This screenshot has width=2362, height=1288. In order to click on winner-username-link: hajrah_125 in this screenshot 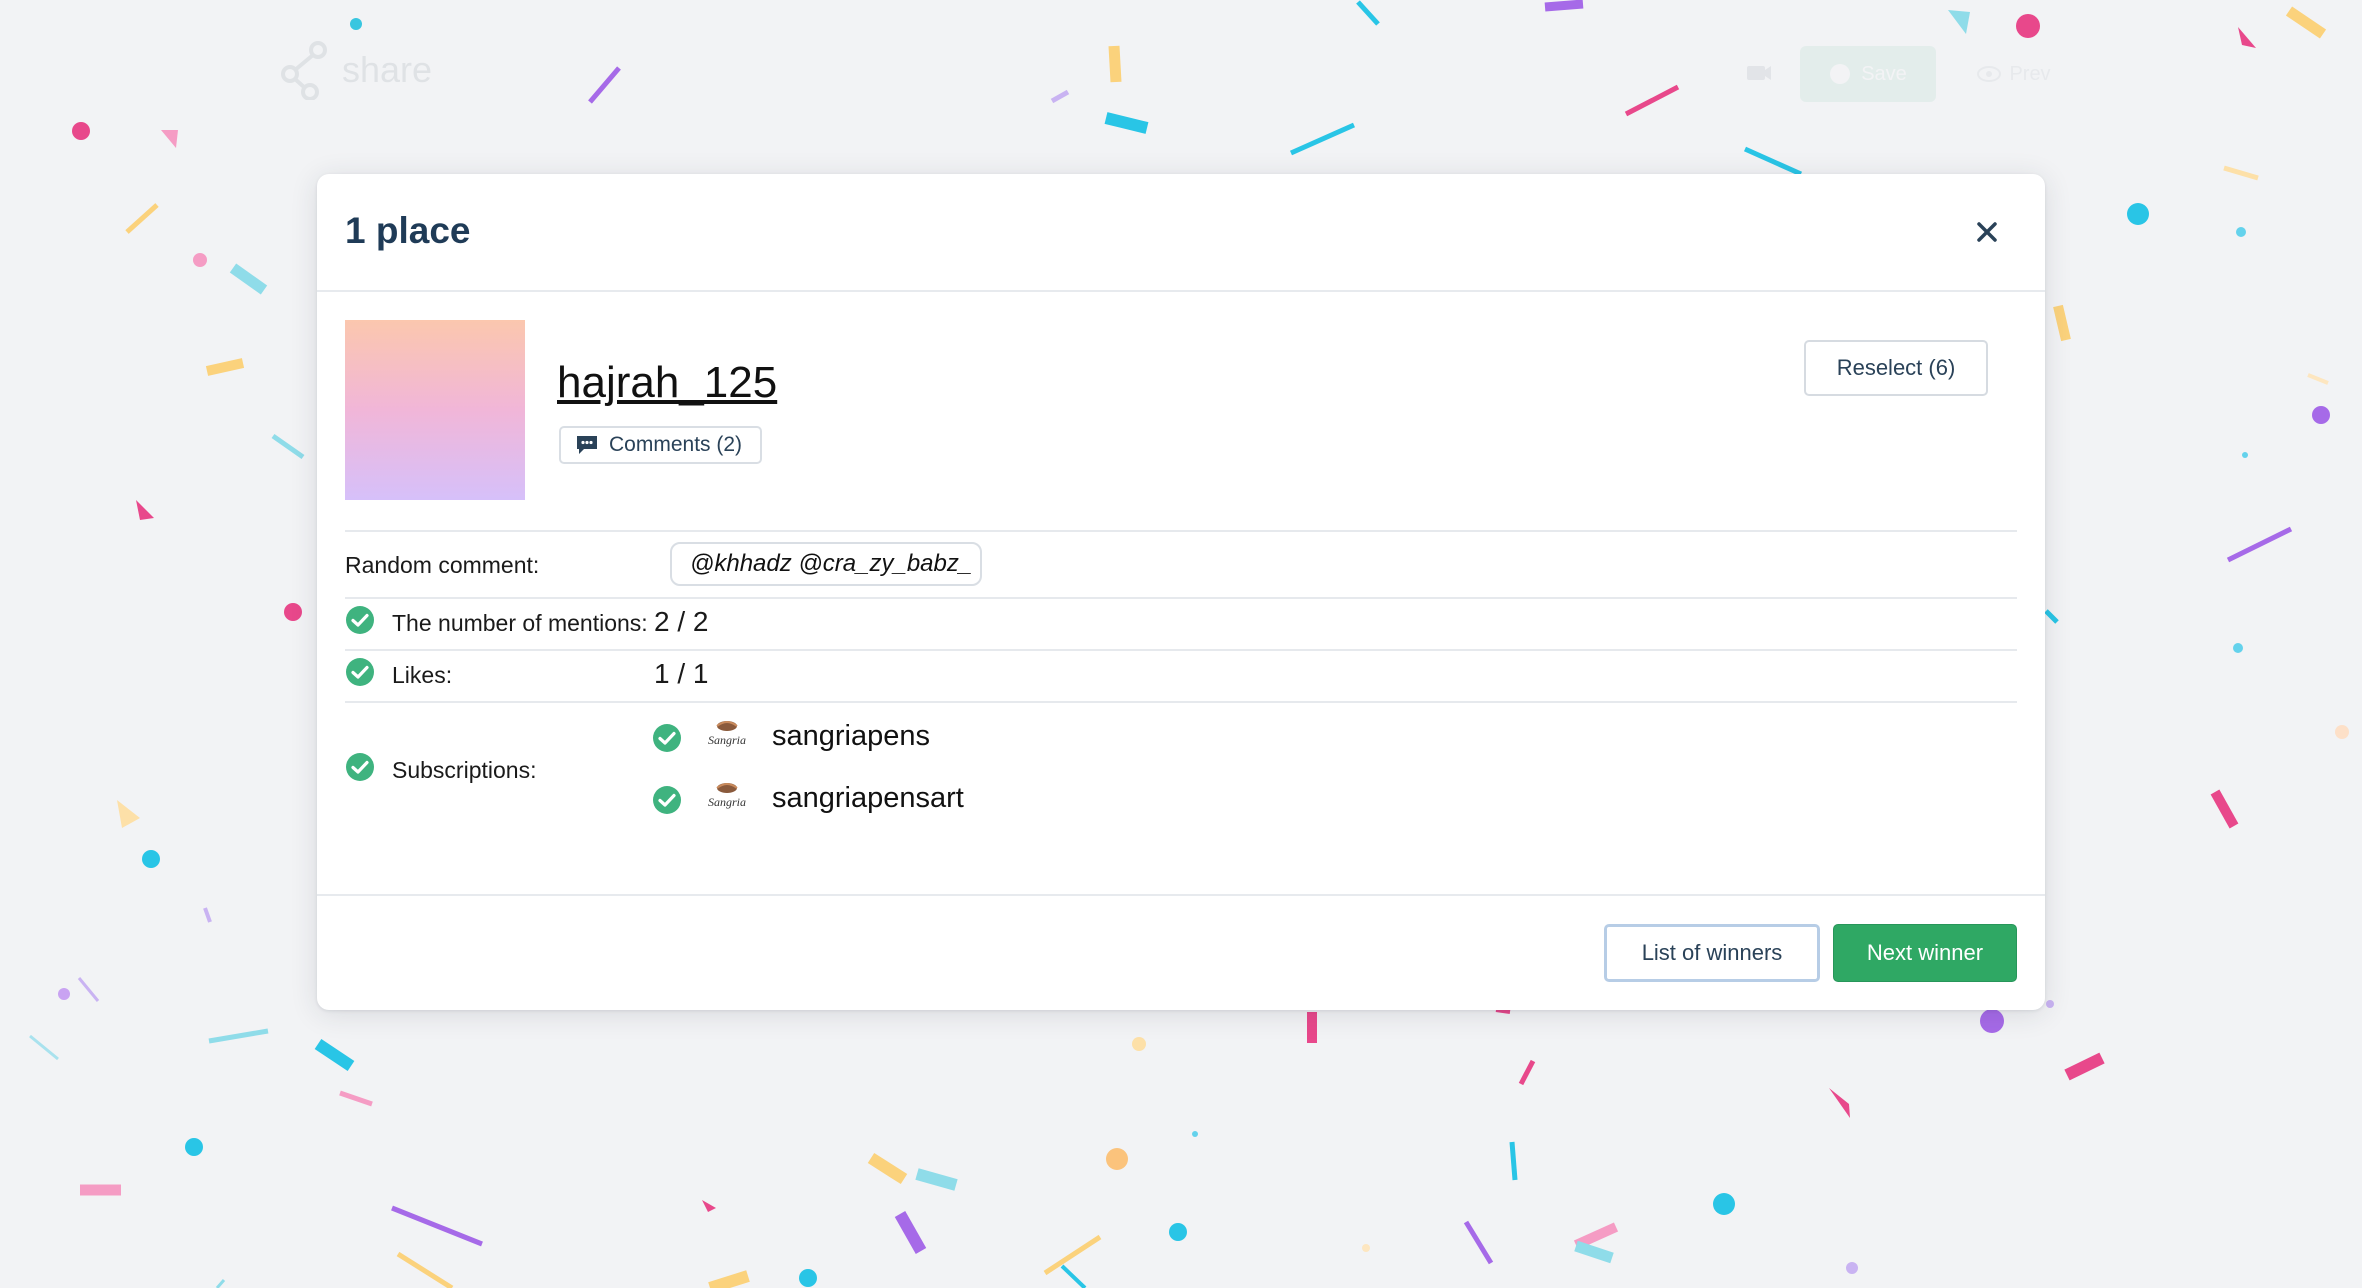, I will do `click(667, 383)`.